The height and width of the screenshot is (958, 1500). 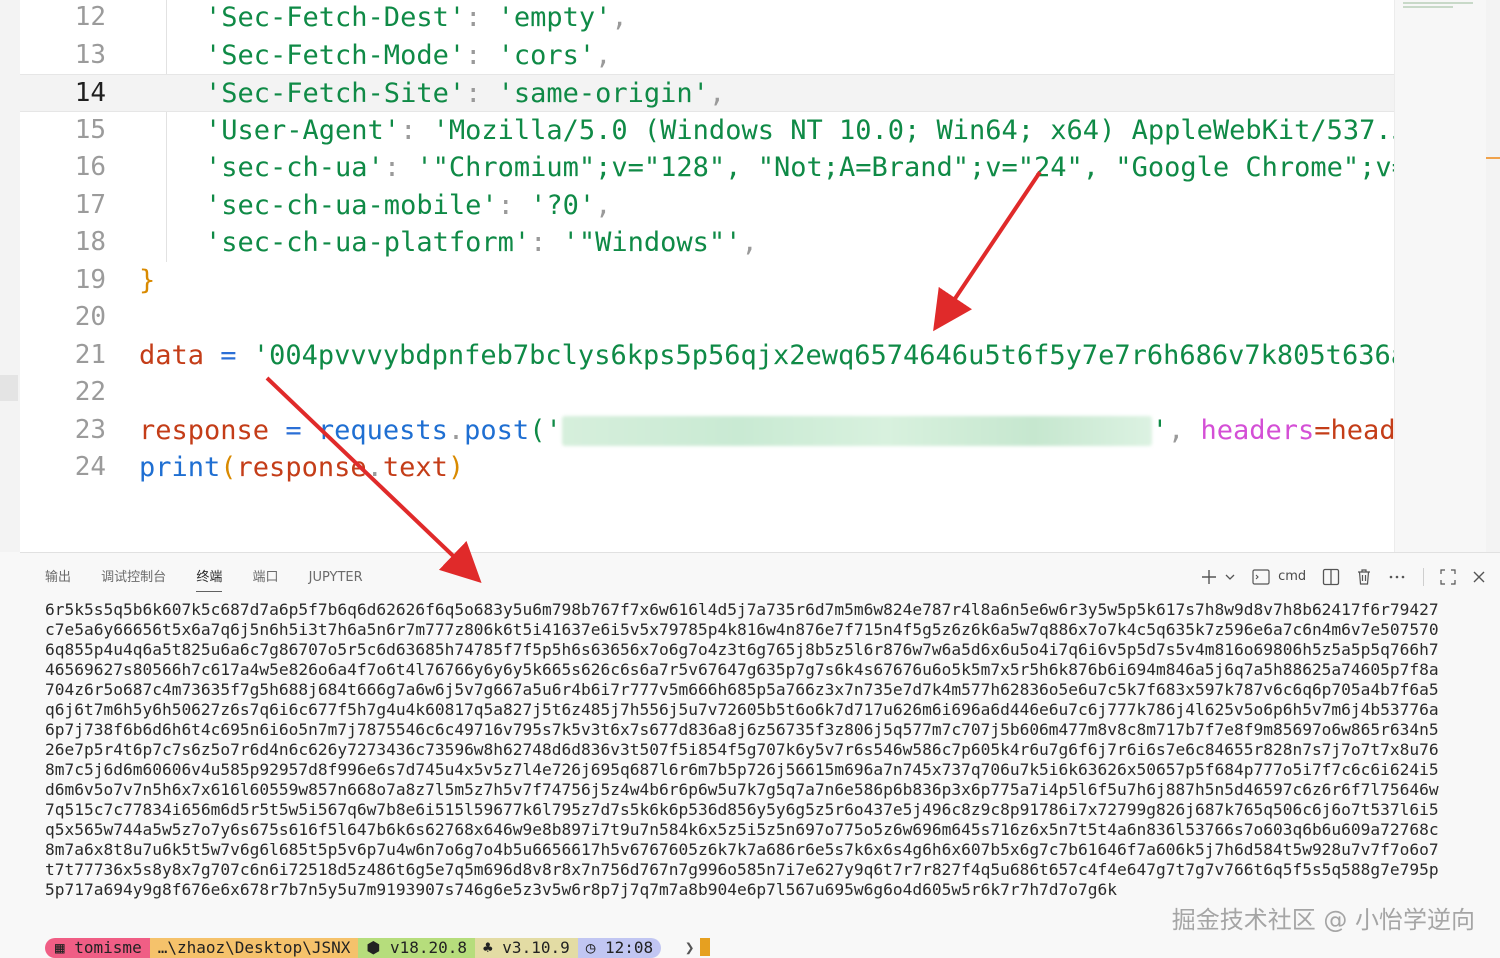 I want to click on toolbar-separator, so click(x=1423, y=577).